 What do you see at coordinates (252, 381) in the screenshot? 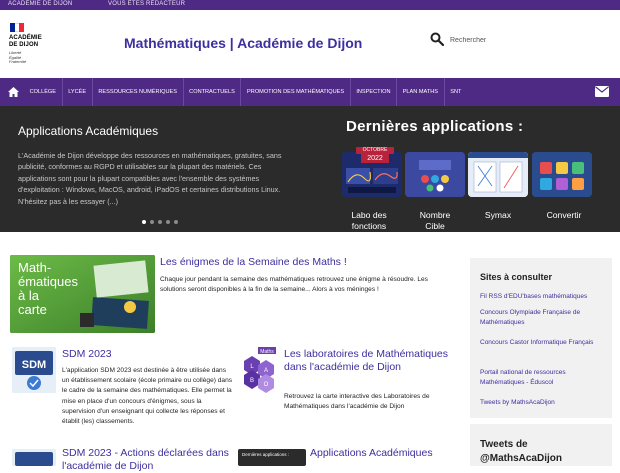
I see `svg-text: B` at bounding box center [252, 381].